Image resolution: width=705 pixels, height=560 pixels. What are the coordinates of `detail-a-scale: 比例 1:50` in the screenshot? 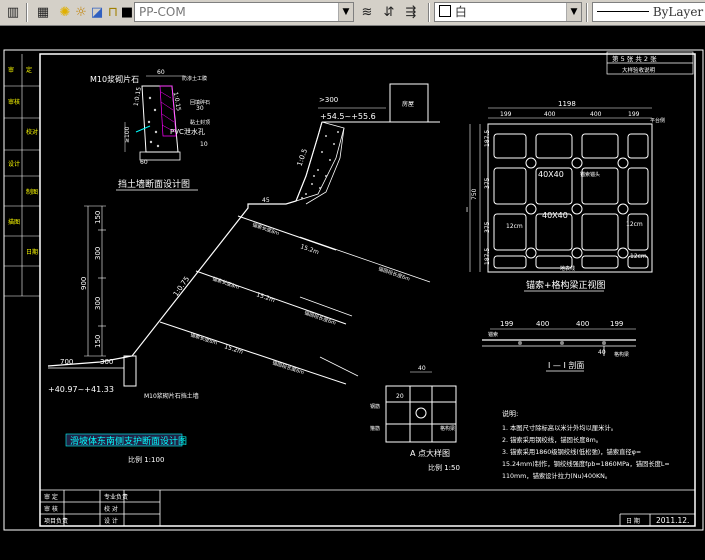 It's located at (444, 467).